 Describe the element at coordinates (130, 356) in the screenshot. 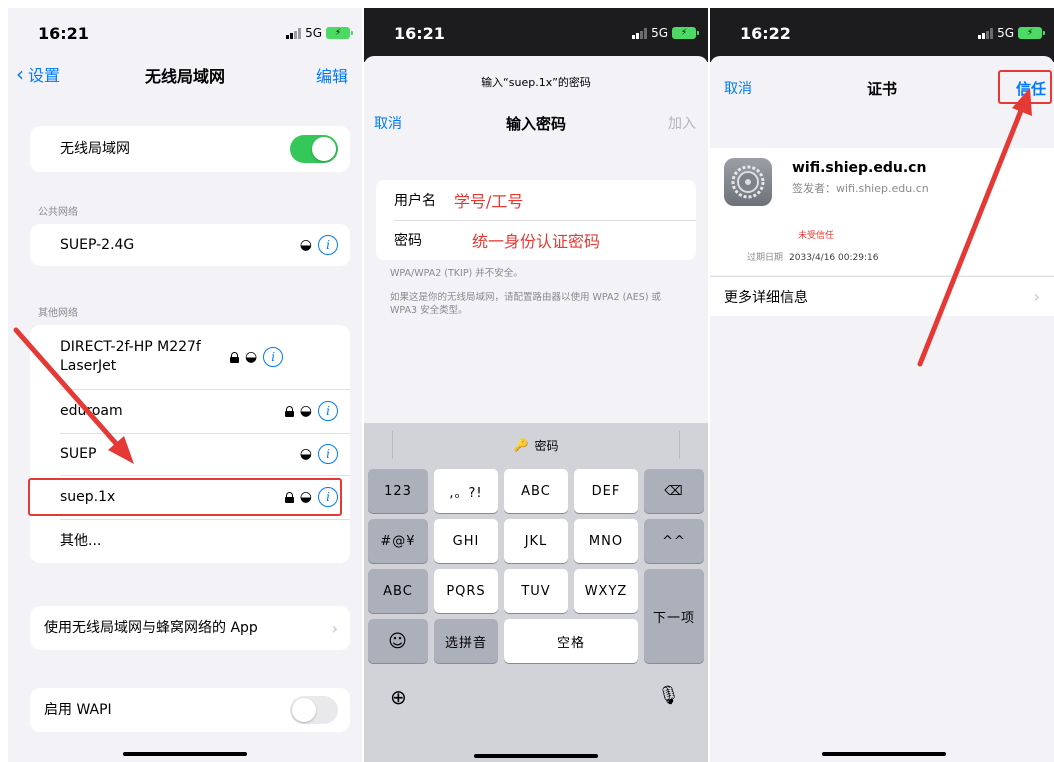

I see `network-name: DIRECT-2f-HP M227f LaserJet` at that location.